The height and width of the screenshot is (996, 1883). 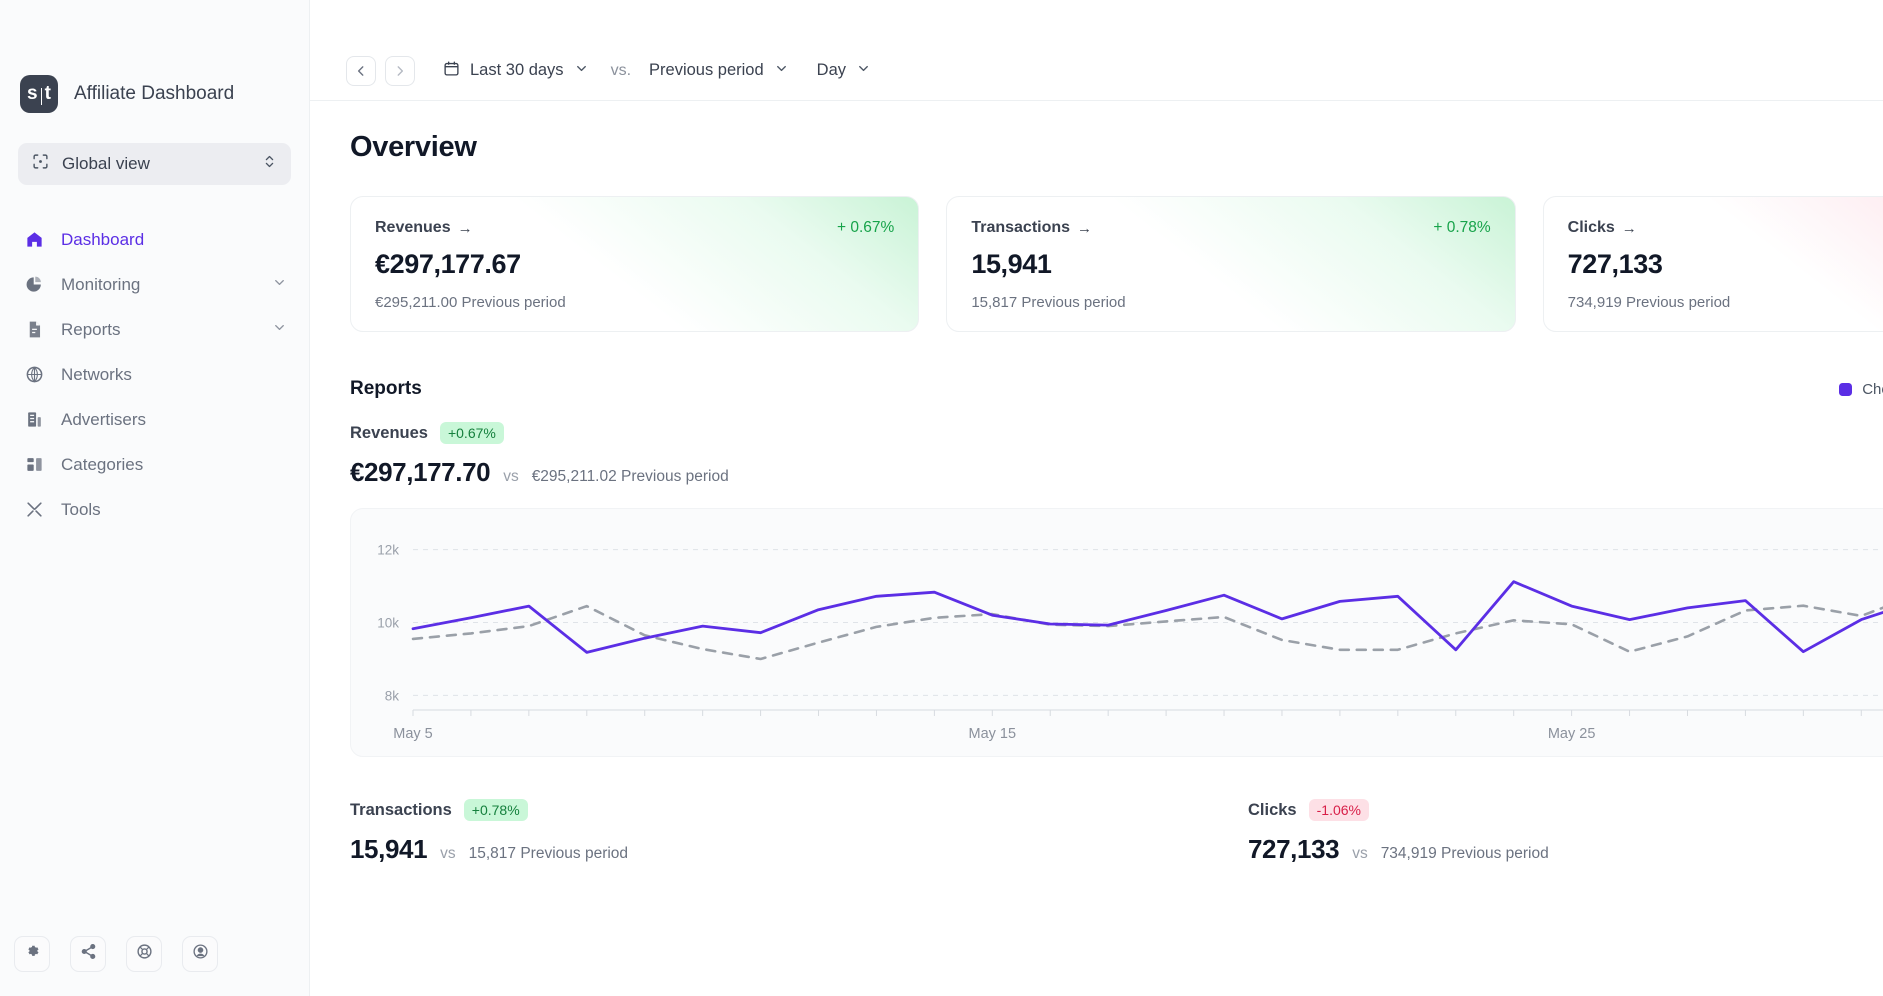 What do you see at coordinates (400, 70) in the screenshot?
I see `next-period-button` at bounding box center [400, 70].